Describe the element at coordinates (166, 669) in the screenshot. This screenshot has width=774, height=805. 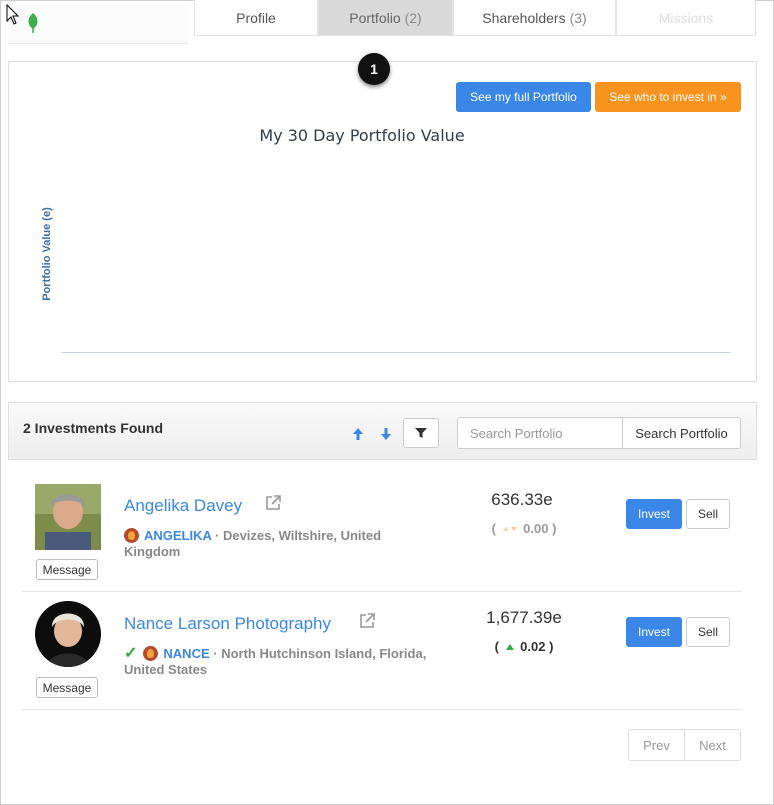
I see `investment-location-cont: United States` at that location.